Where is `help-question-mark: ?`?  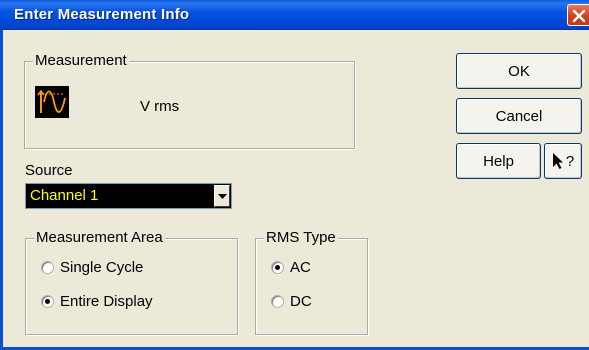 help-question-mark: ? is located at coordinates (570, 161).